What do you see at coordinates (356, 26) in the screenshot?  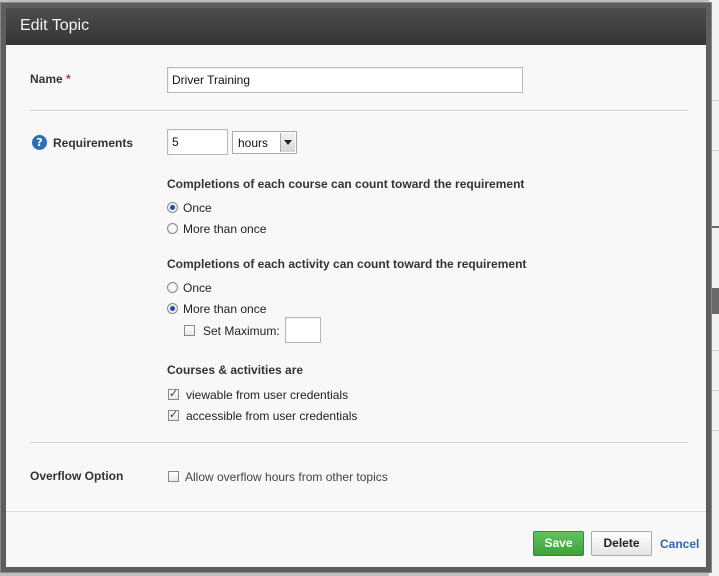 I see `dialog-header: Edit Topic` at bounding box center [356, 26].